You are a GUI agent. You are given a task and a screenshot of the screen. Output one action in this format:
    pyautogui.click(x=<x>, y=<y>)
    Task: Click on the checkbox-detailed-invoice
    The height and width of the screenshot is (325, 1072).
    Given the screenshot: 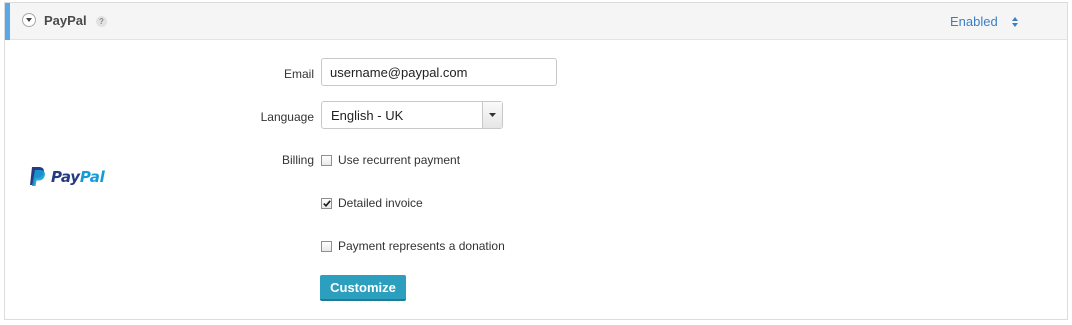 What is the action you would take?
    pyautogui.click(x=326, y=203)
    